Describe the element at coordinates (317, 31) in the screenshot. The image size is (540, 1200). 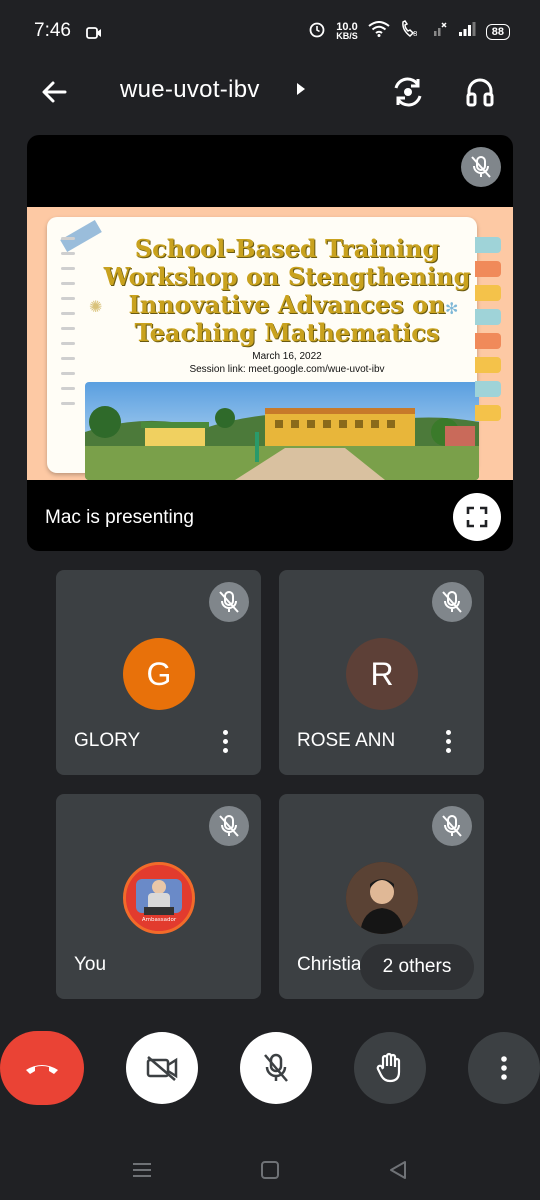
I see `alarm-icon` at that location.